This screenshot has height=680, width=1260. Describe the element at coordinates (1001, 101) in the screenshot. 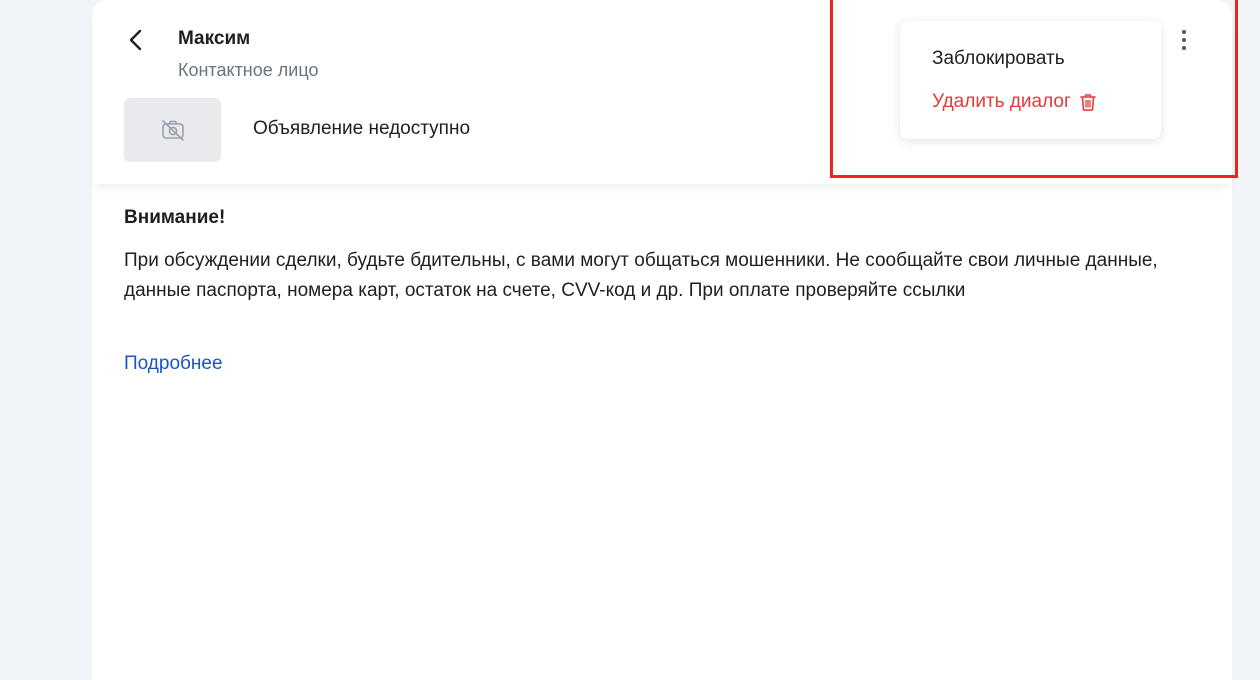

I see `delete-dialog-label: Удалить диалог` at that location.